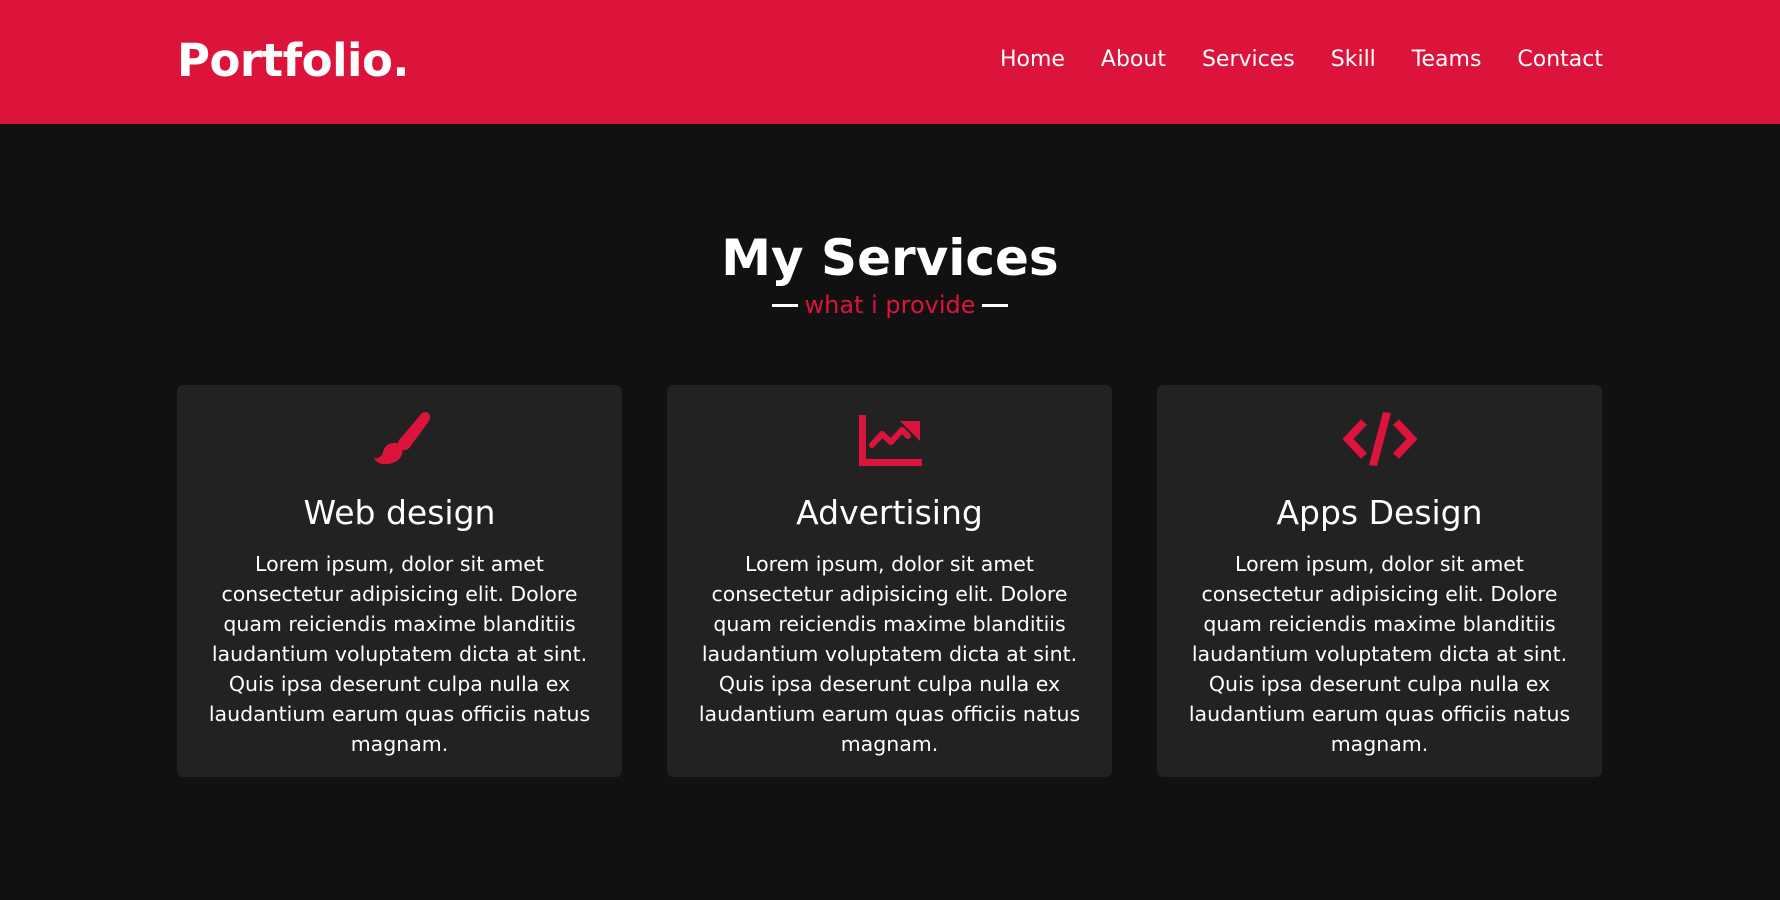 The width and height of the screenshot is (1780, 900). Describe the element at coordinates (1133, 60) in the screenshot. I see `nav-link-about: About` at that location.